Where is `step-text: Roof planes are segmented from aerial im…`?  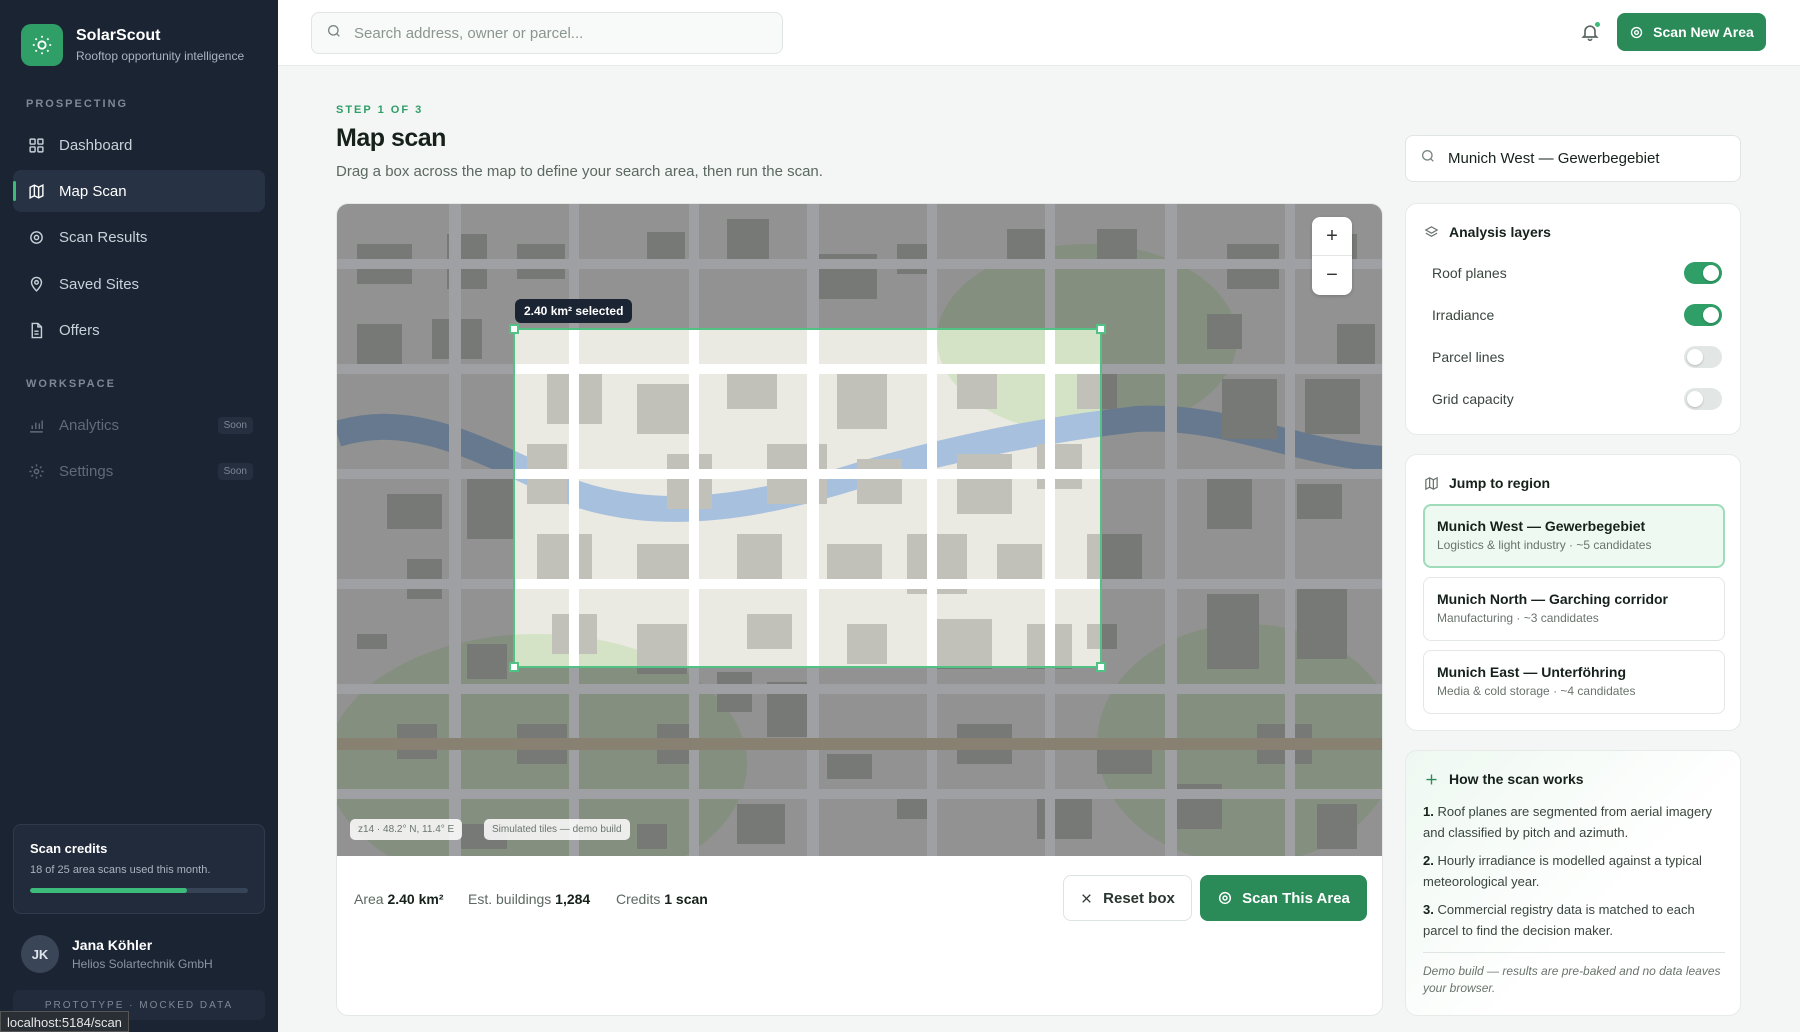
step-text: Roof planes are segmented from aerial im… is located at coordinates (1568, 822).